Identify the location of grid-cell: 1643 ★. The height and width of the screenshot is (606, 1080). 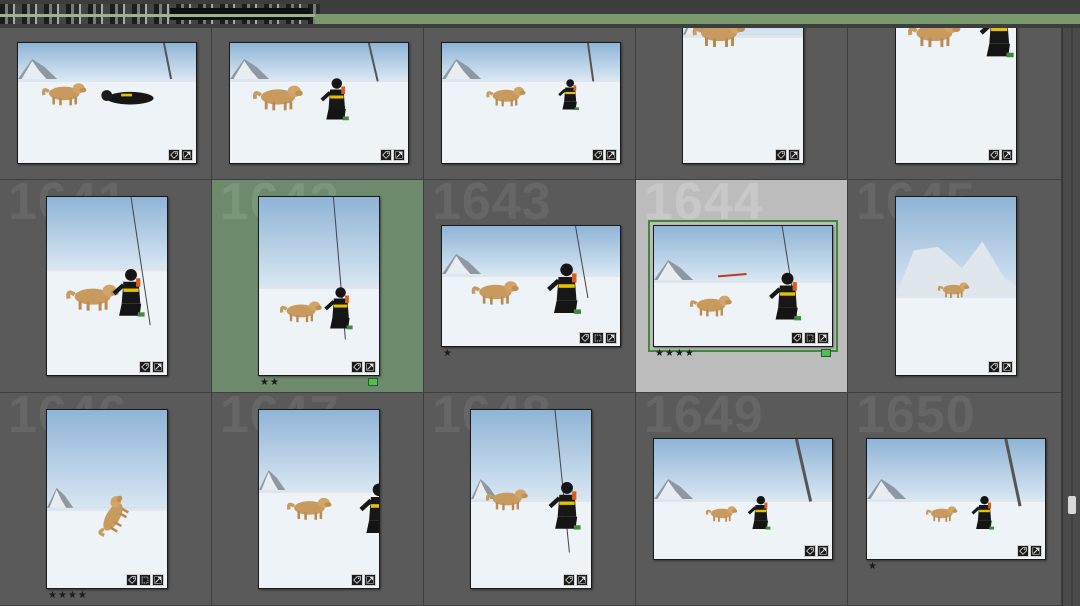
(530, 286).